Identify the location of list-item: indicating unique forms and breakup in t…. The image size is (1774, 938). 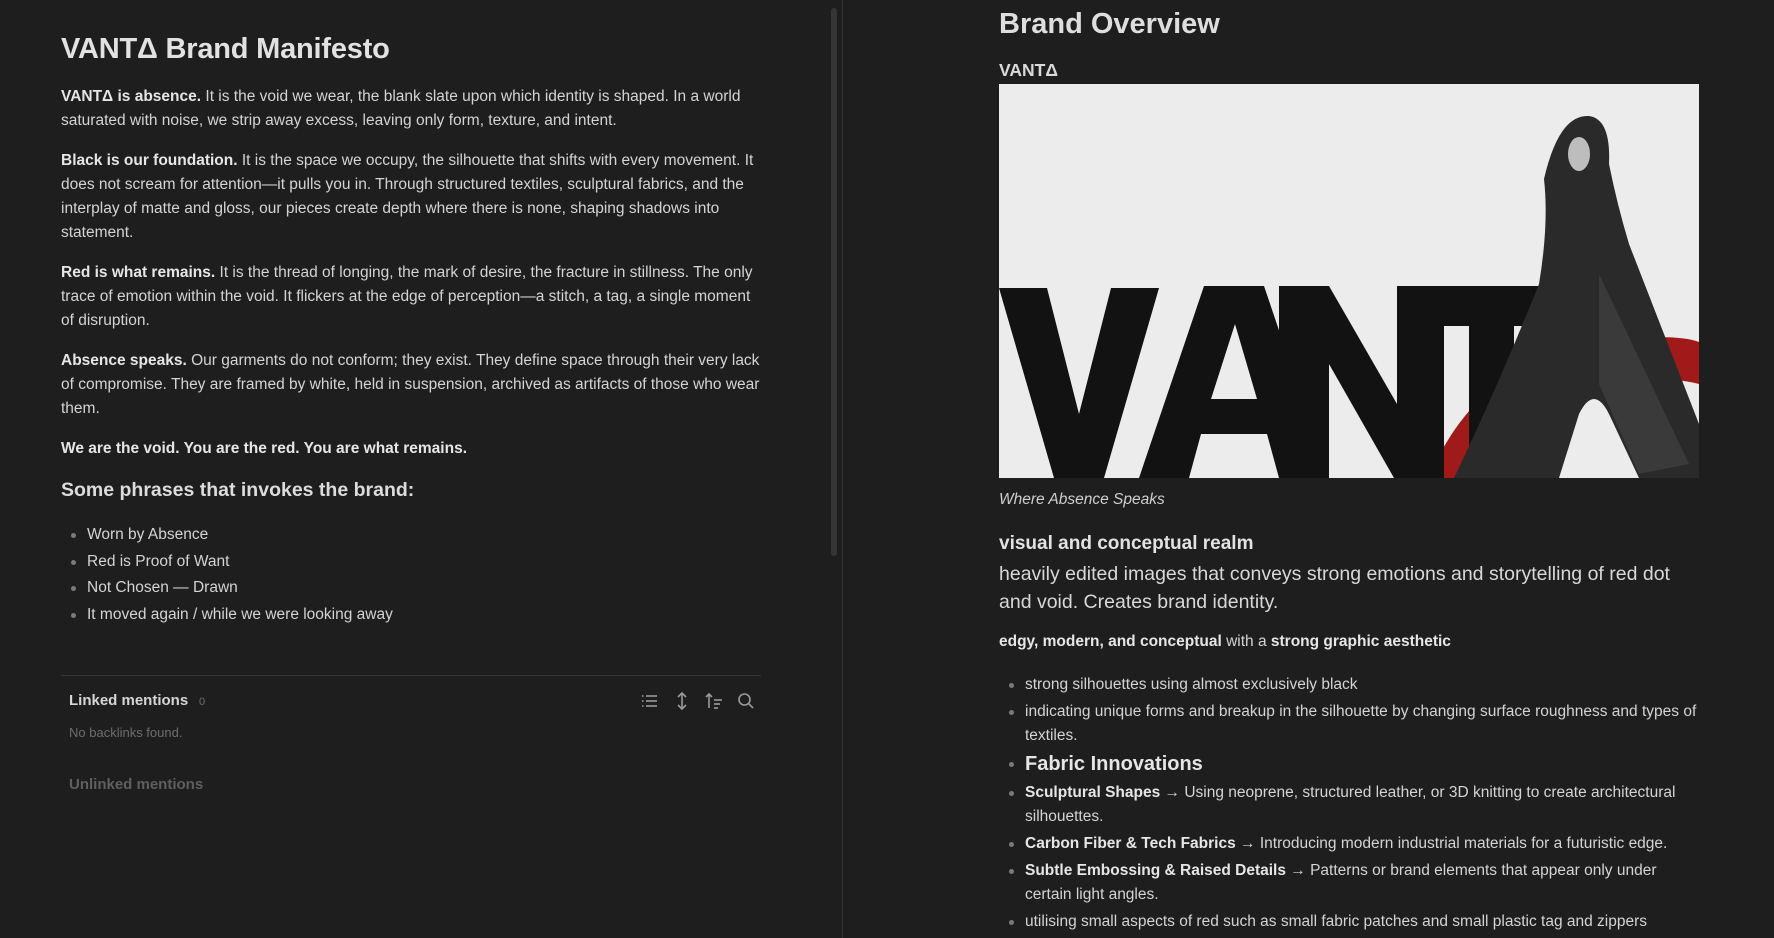
(1349, 724).